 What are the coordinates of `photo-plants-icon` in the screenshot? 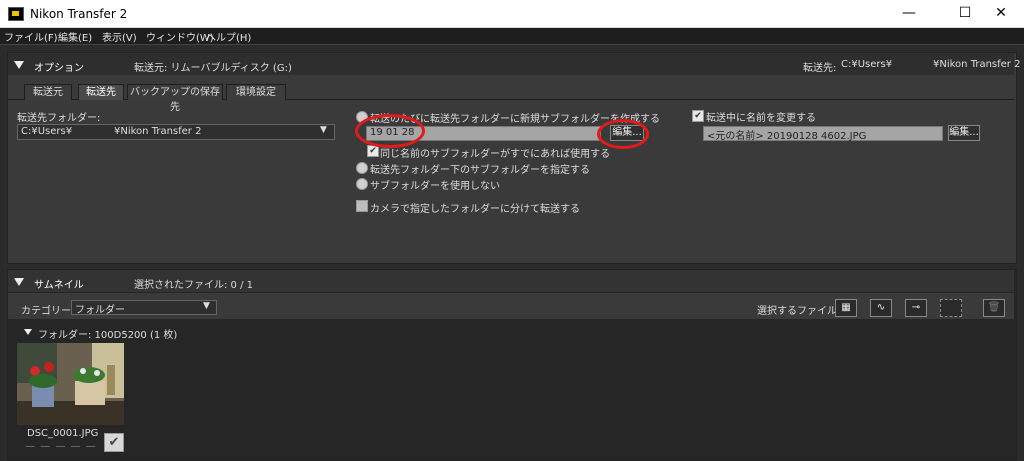 It's located at (70, 384).